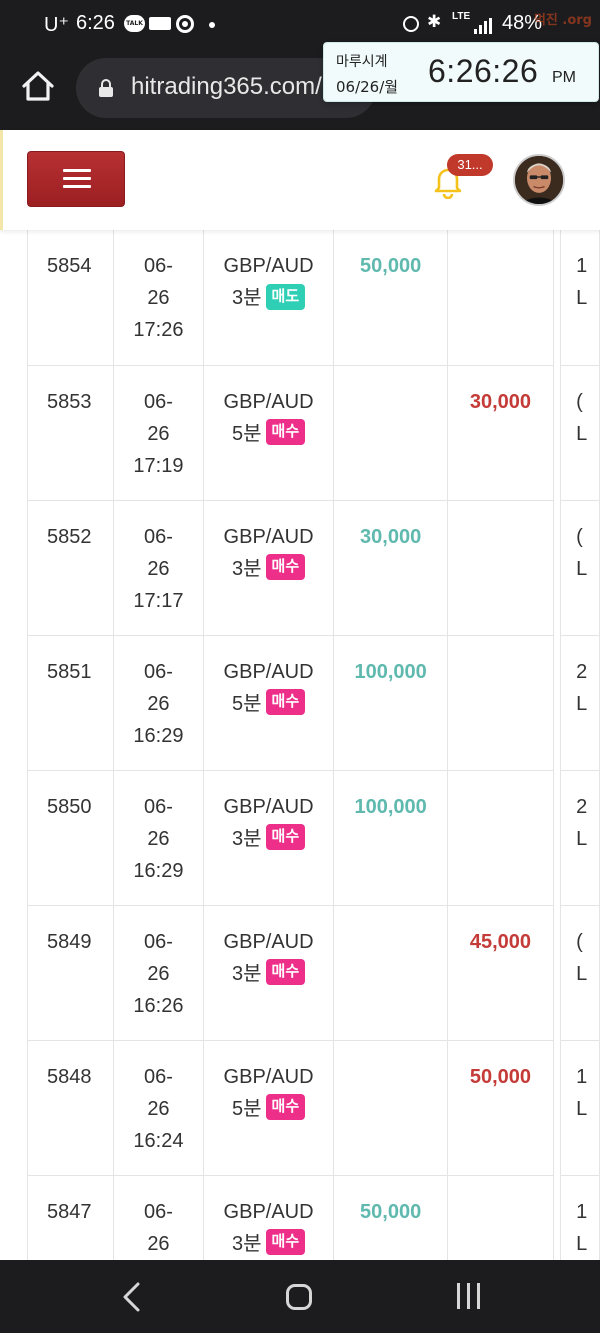 This screenshot has width=600, height=1333. I want to click on back-icon, so click(131, 1297).